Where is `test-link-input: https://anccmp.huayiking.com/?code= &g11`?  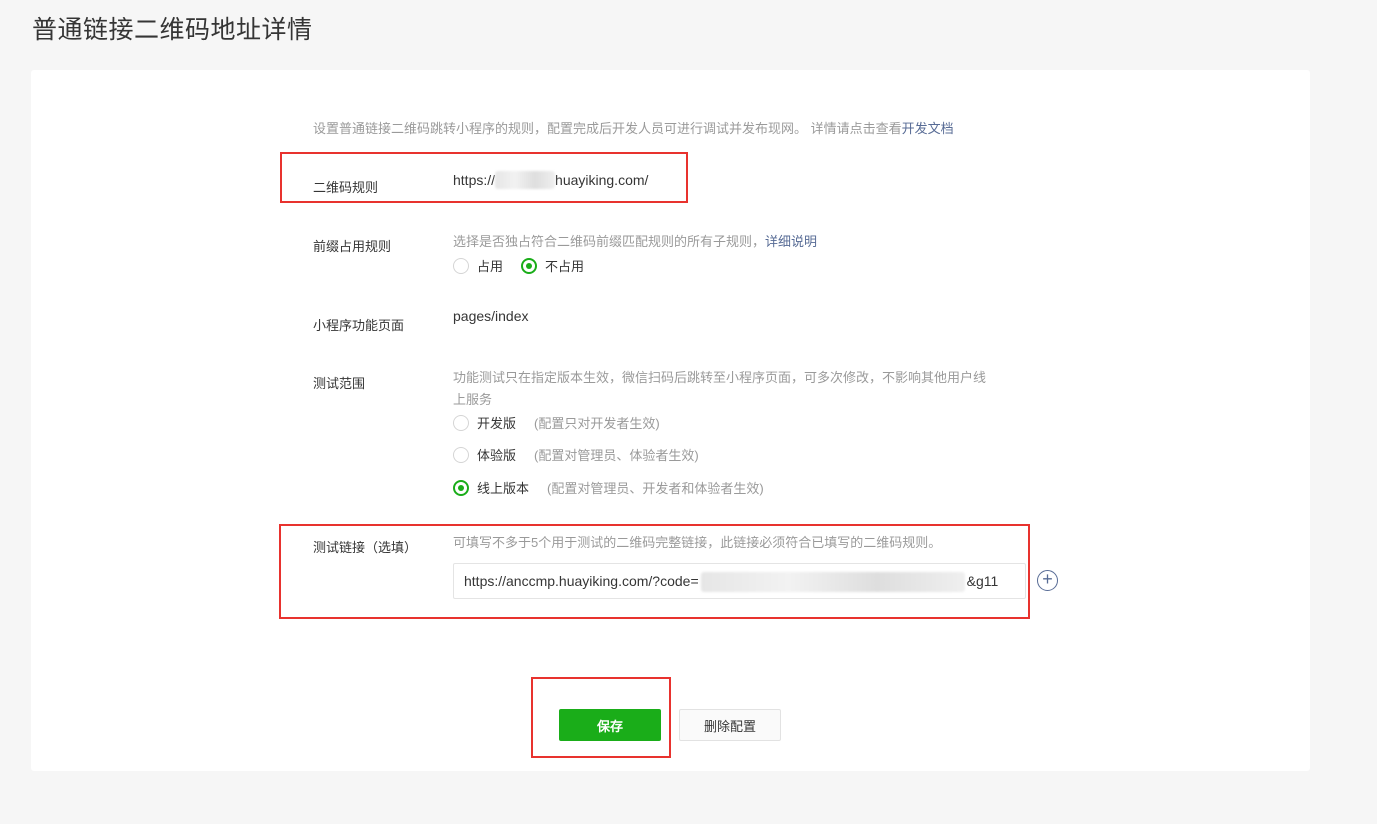 test-link-input: https://anccmp.huayiking.com/?code= &g11 is located at coordinates (739, 581).